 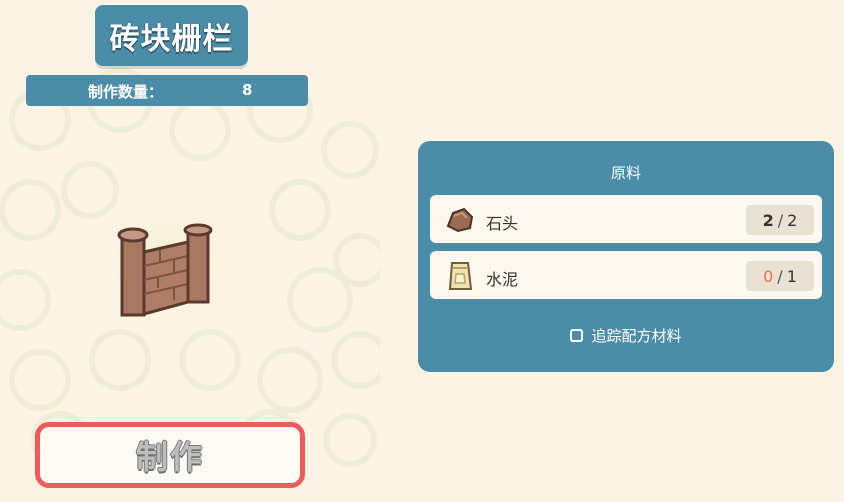 What do you see at coordinates (626, 219) in the screenshot?
I see `material-row-stone: 石头 2 / 2` at bounding box center [626, 219].